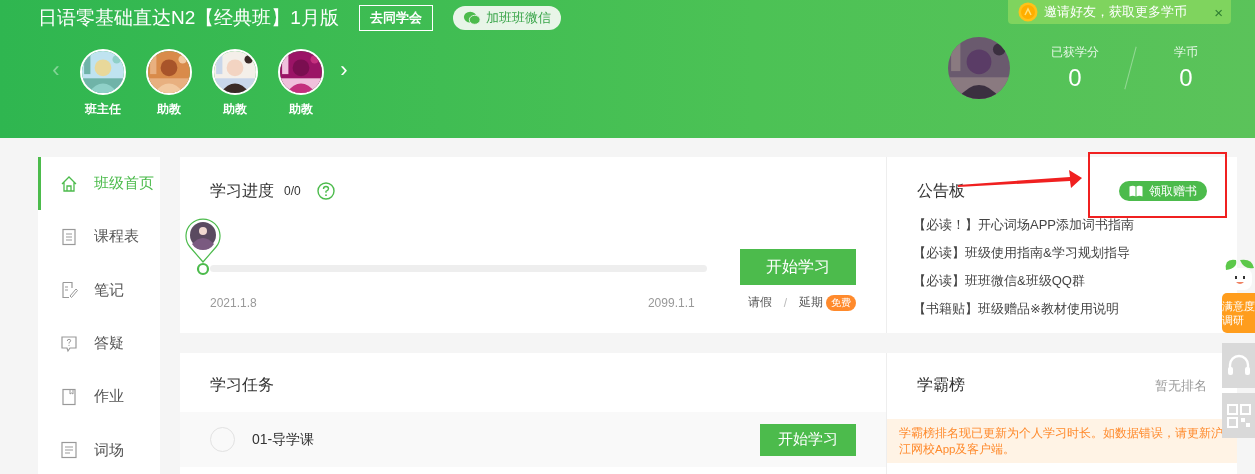  What do you see at coordinates (471, 18) in the screenshot?
I see `chat-bubbles-icon` at bounding box center [471, 18].